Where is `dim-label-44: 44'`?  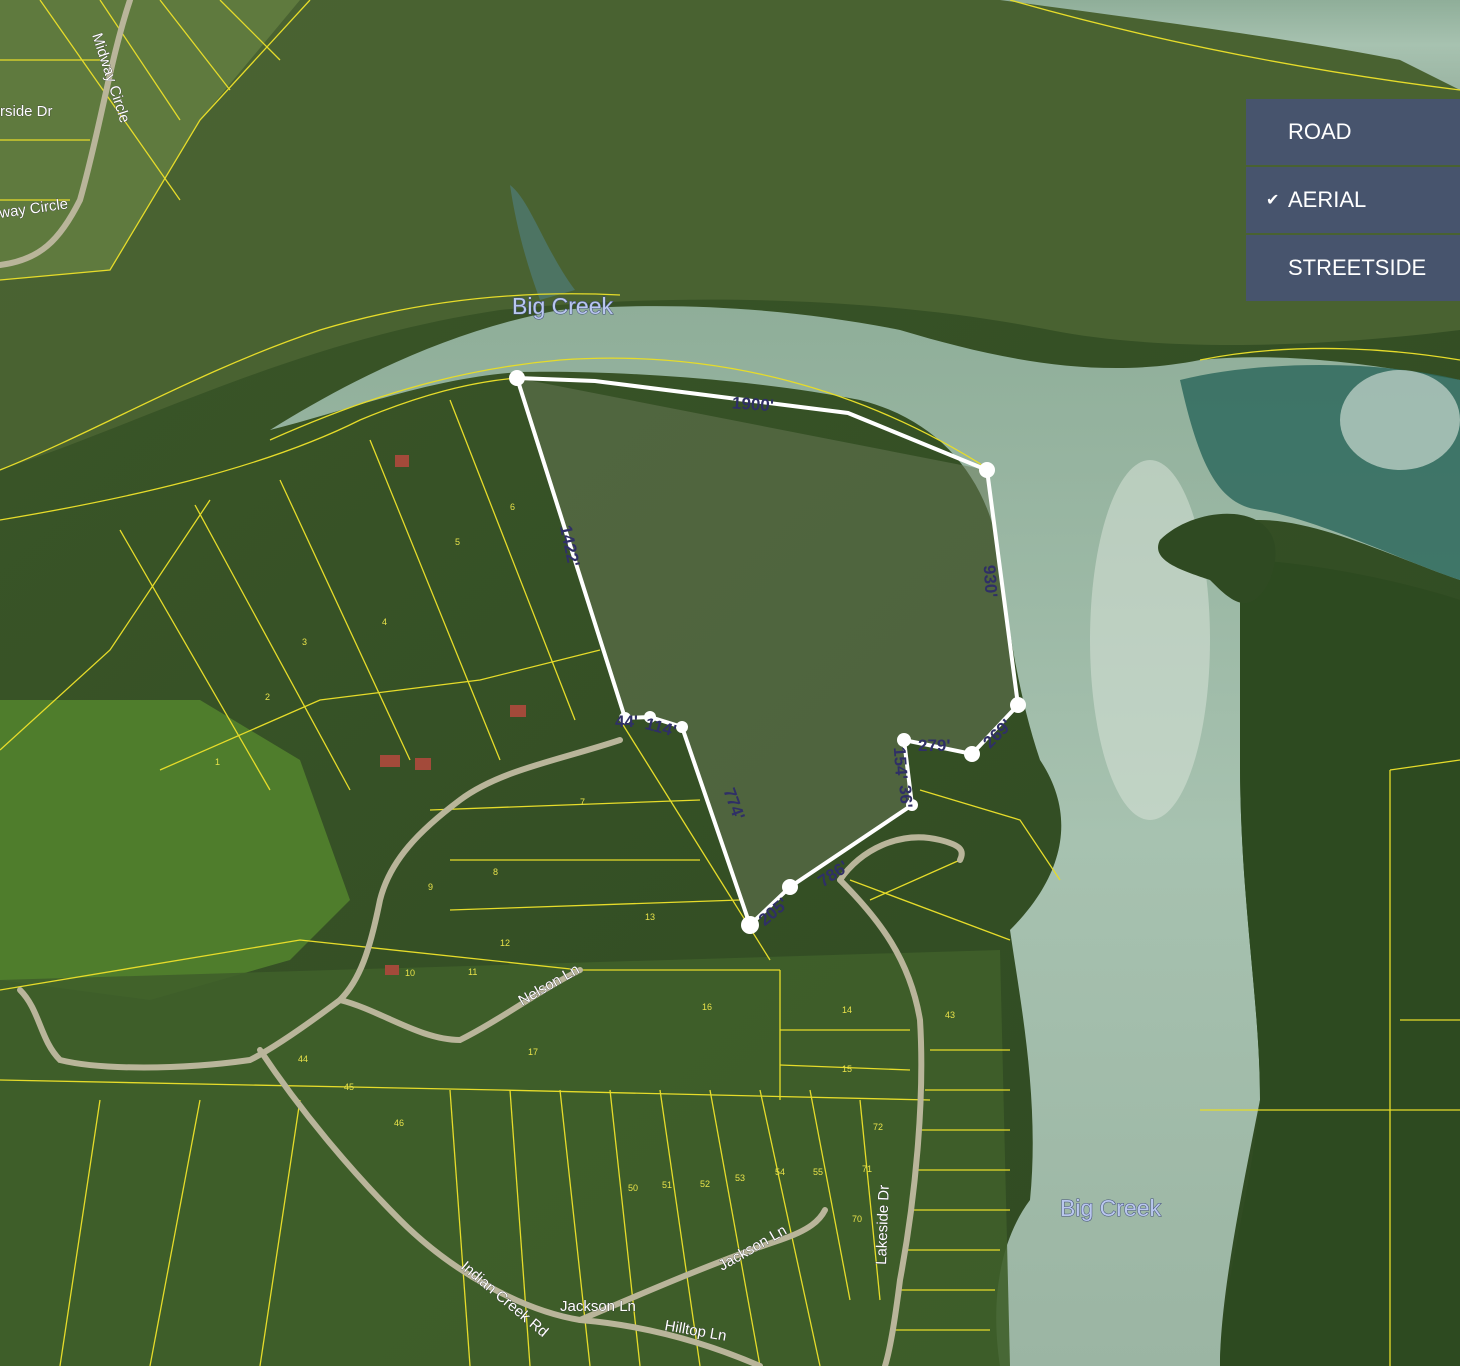 dim-label-44: 44' is located at coordinates (626, 721).